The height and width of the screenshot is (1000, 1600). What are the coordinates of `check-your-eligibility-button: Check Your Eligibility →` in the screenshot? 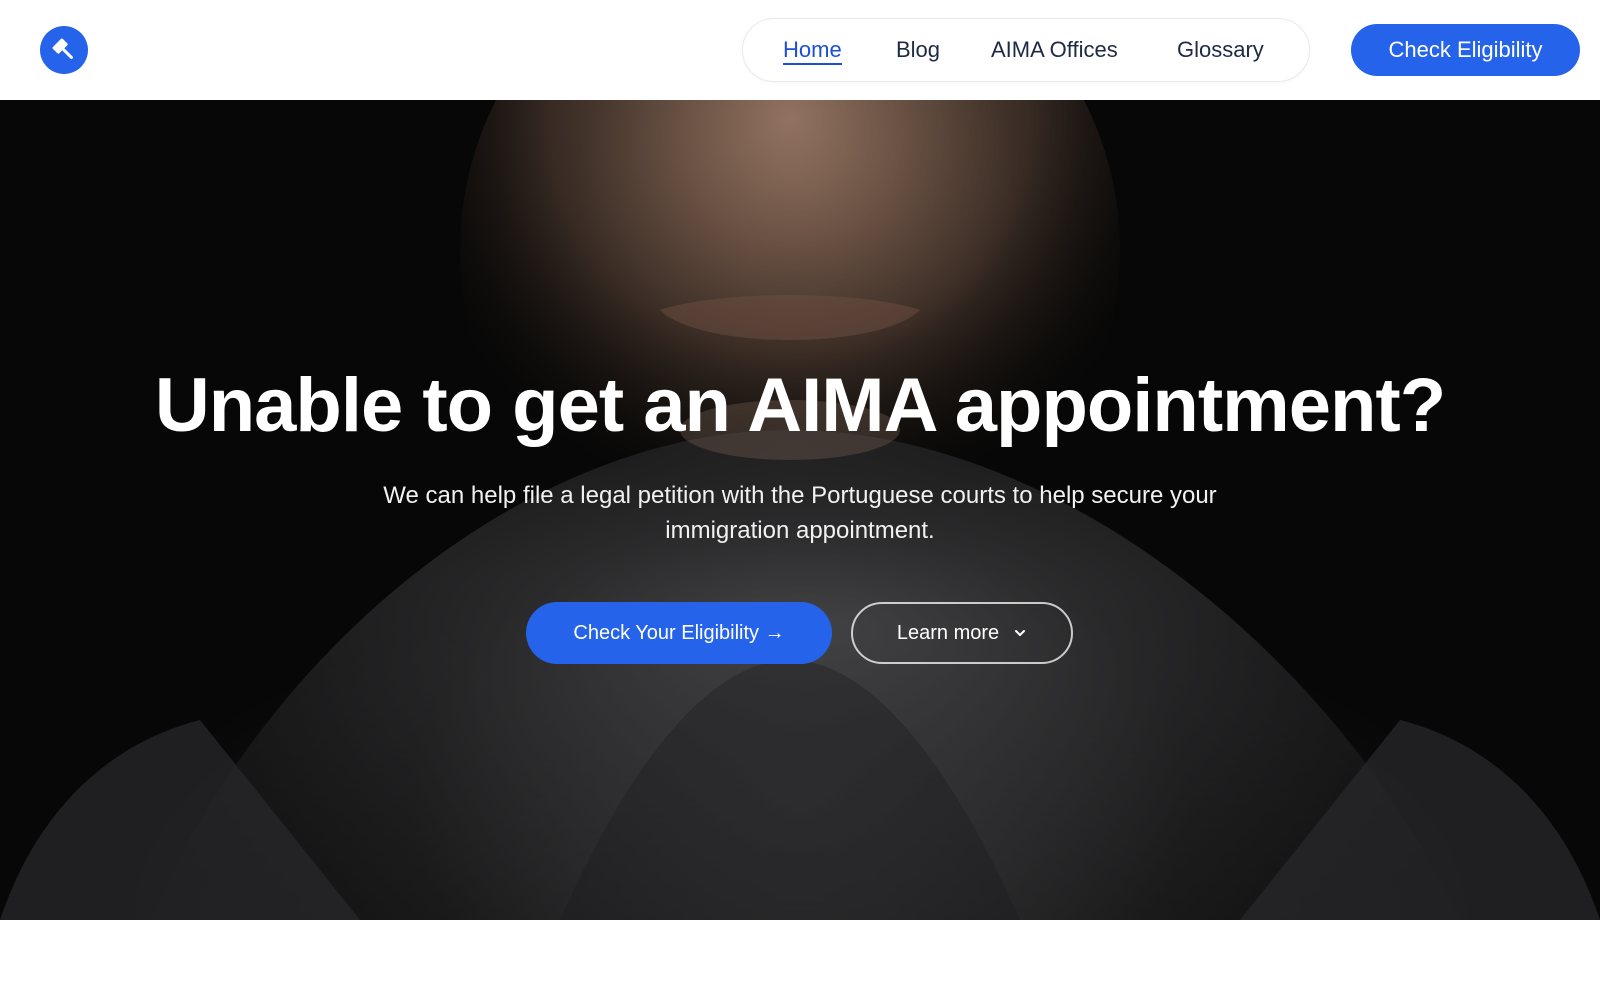 It's located at (679, 633).